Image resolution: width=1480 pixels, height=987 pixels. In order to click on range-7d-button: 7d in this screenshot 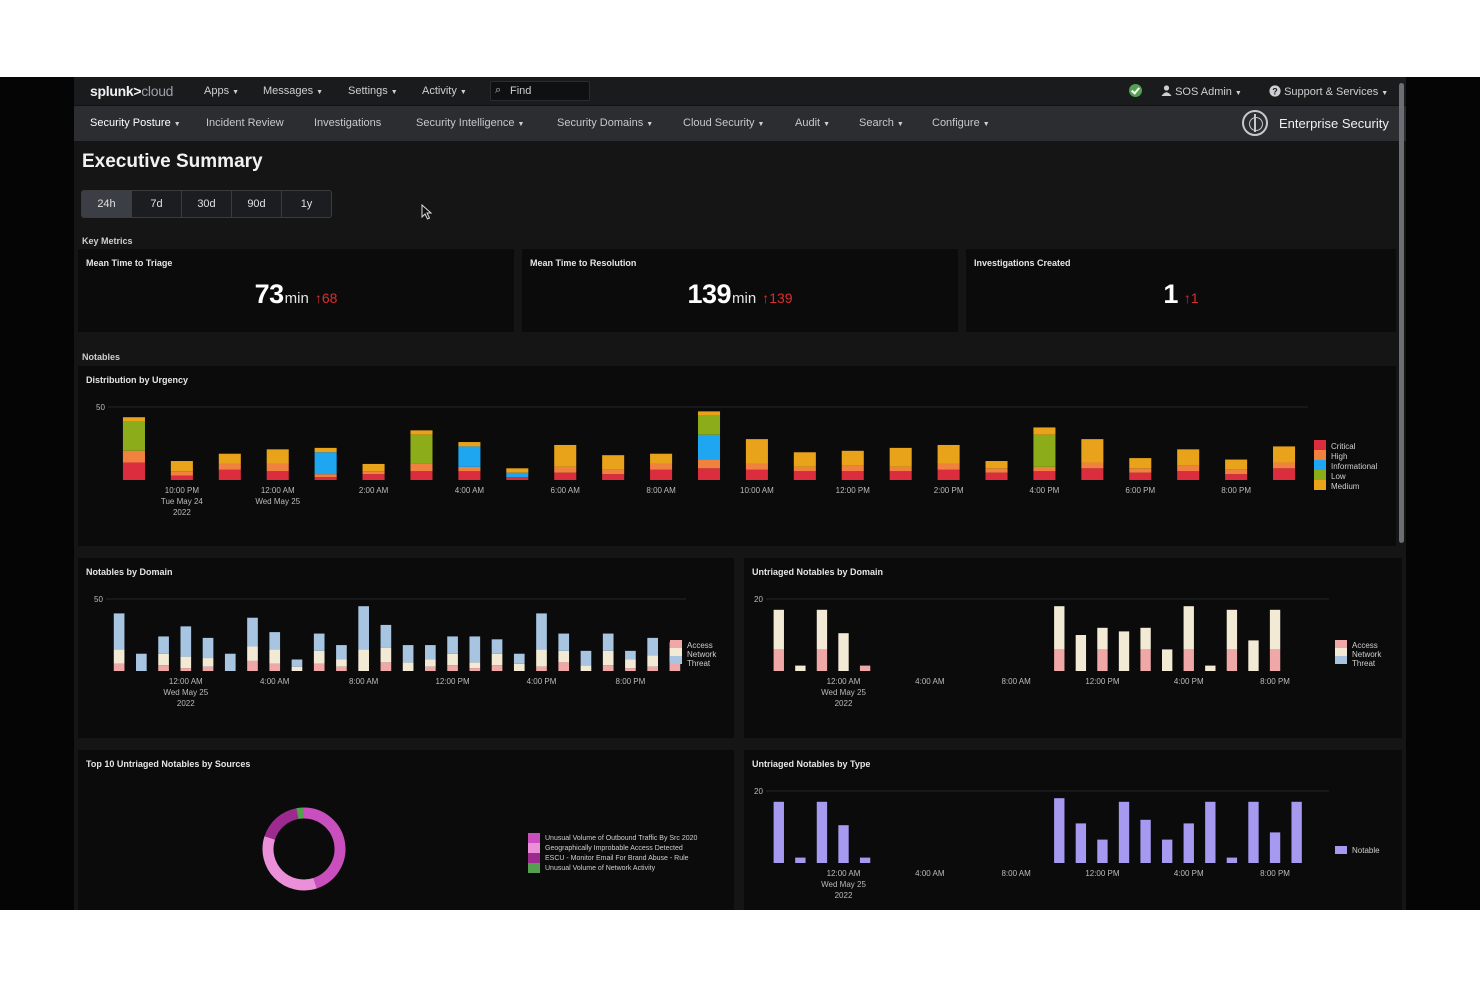, I will do `click(157, 204)`.